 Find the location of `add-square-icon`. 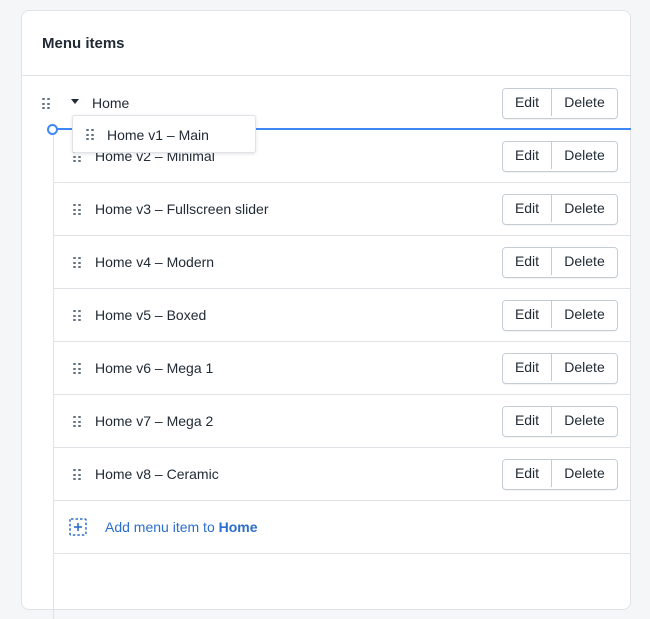

add-square-icon is located at coordinates (78, 527).